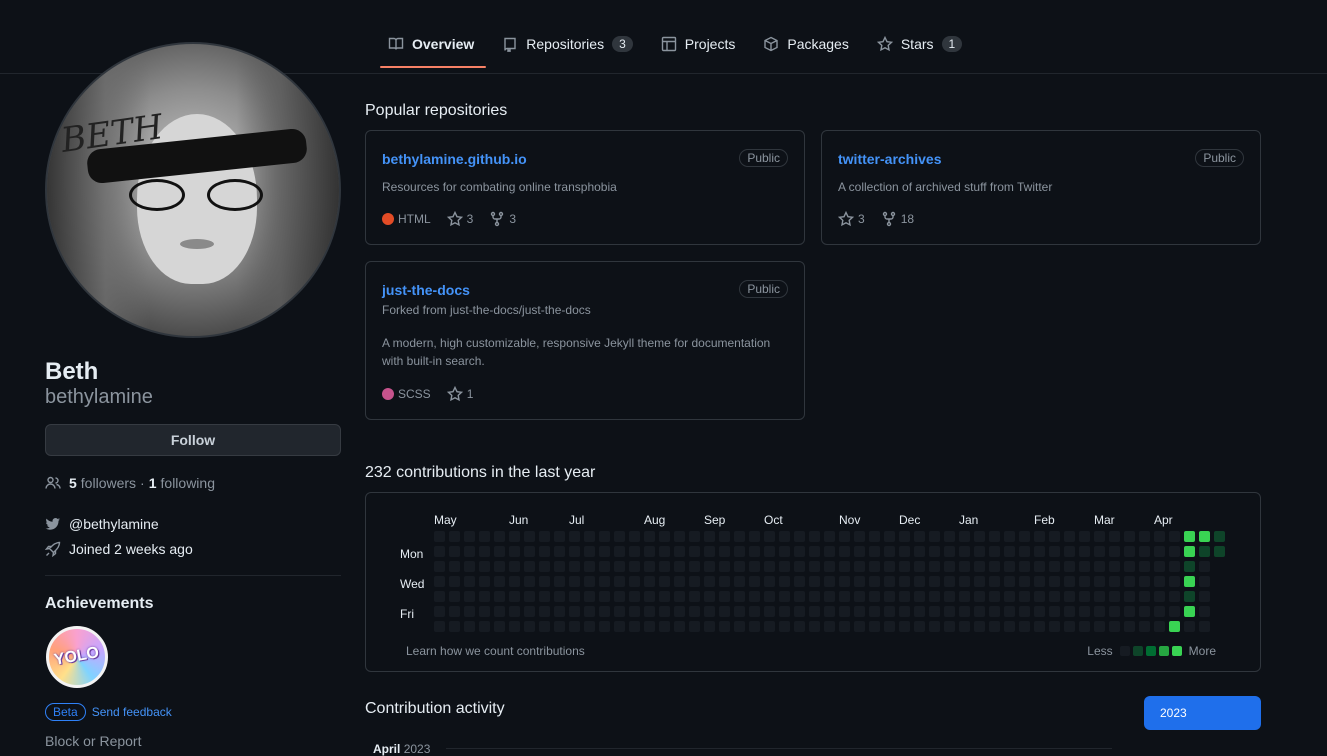 The width and height of the screenshot is (1327, 756). I want to click on tab-repositories: Repositories 3, so click(569, 47).